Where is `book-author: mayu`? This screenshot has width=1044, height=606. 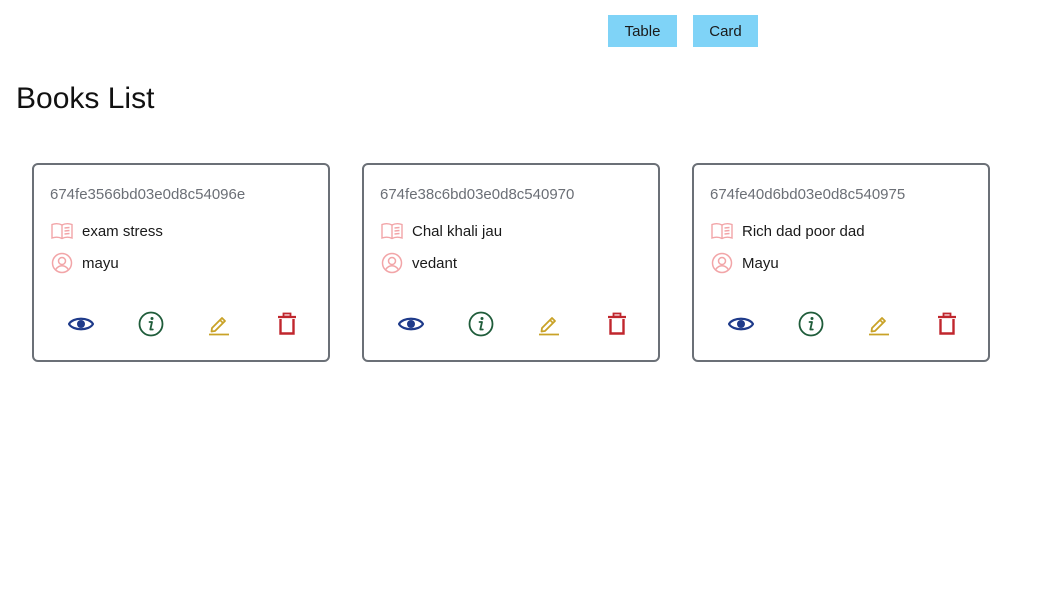 book-author: mayu is located at coordinates (100, 263).